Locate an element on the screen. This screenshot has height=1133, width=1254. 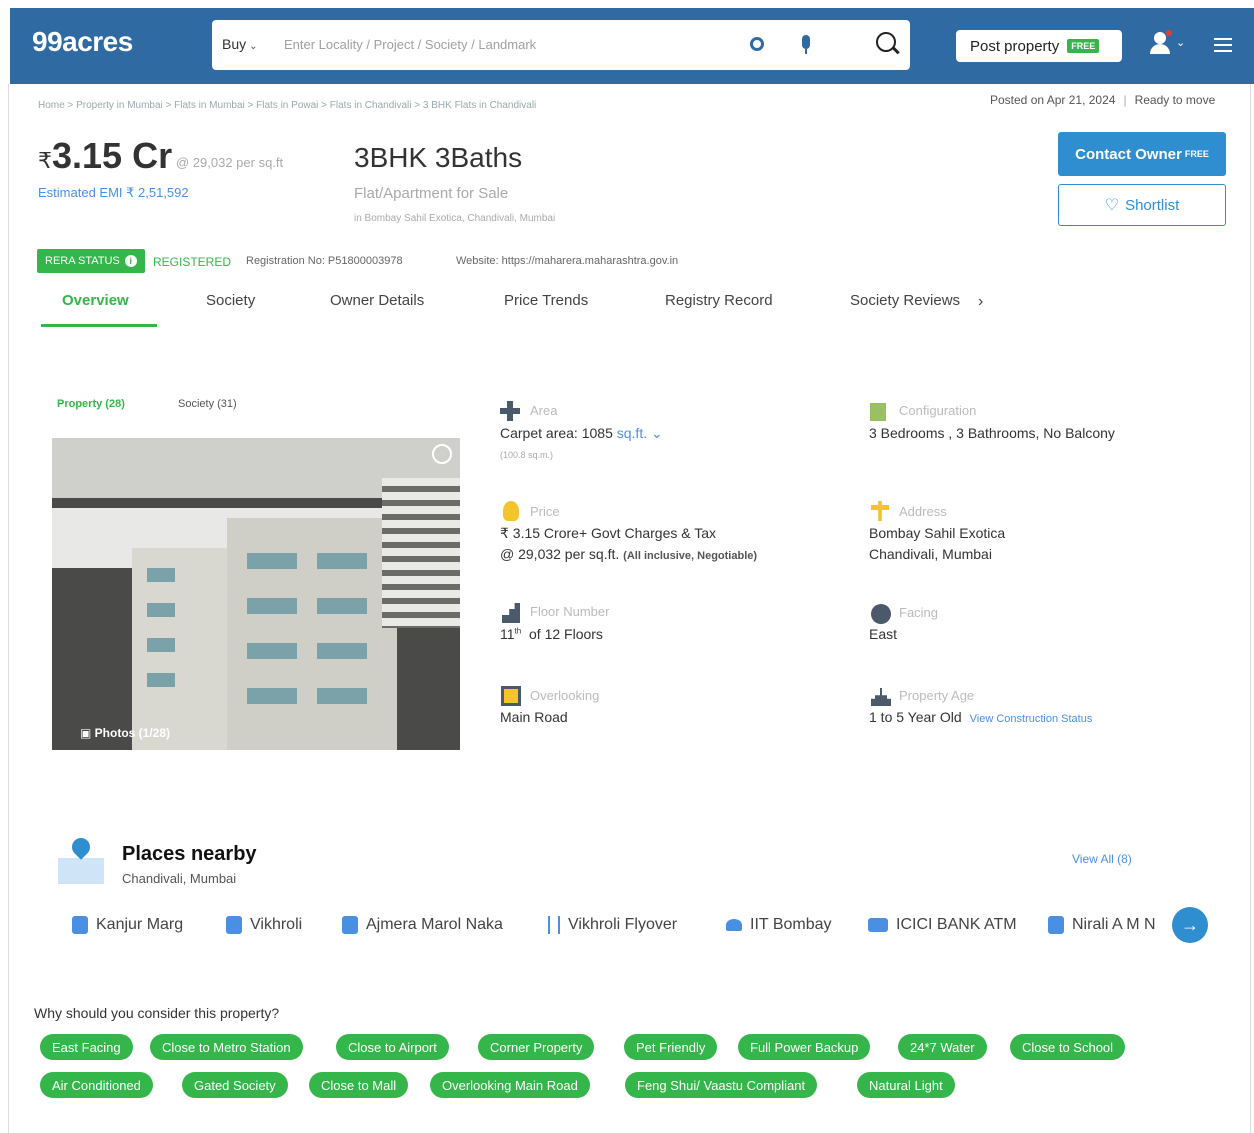
place-name: ICICI BANK ATM is located at coordinates (956, 924).